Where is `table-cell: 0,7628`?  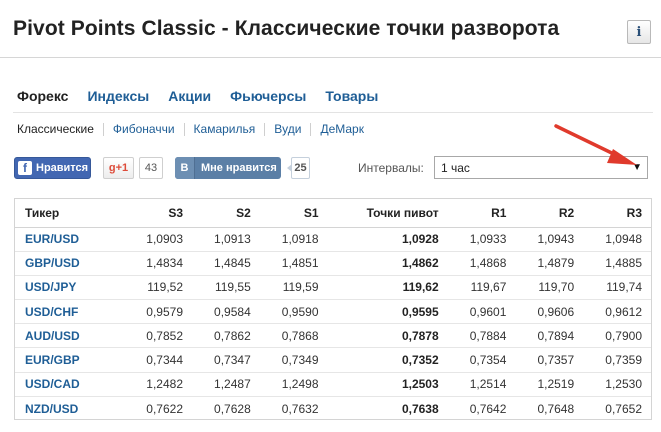 table-cell: 0,7628 is located at coordinates (232, 408).